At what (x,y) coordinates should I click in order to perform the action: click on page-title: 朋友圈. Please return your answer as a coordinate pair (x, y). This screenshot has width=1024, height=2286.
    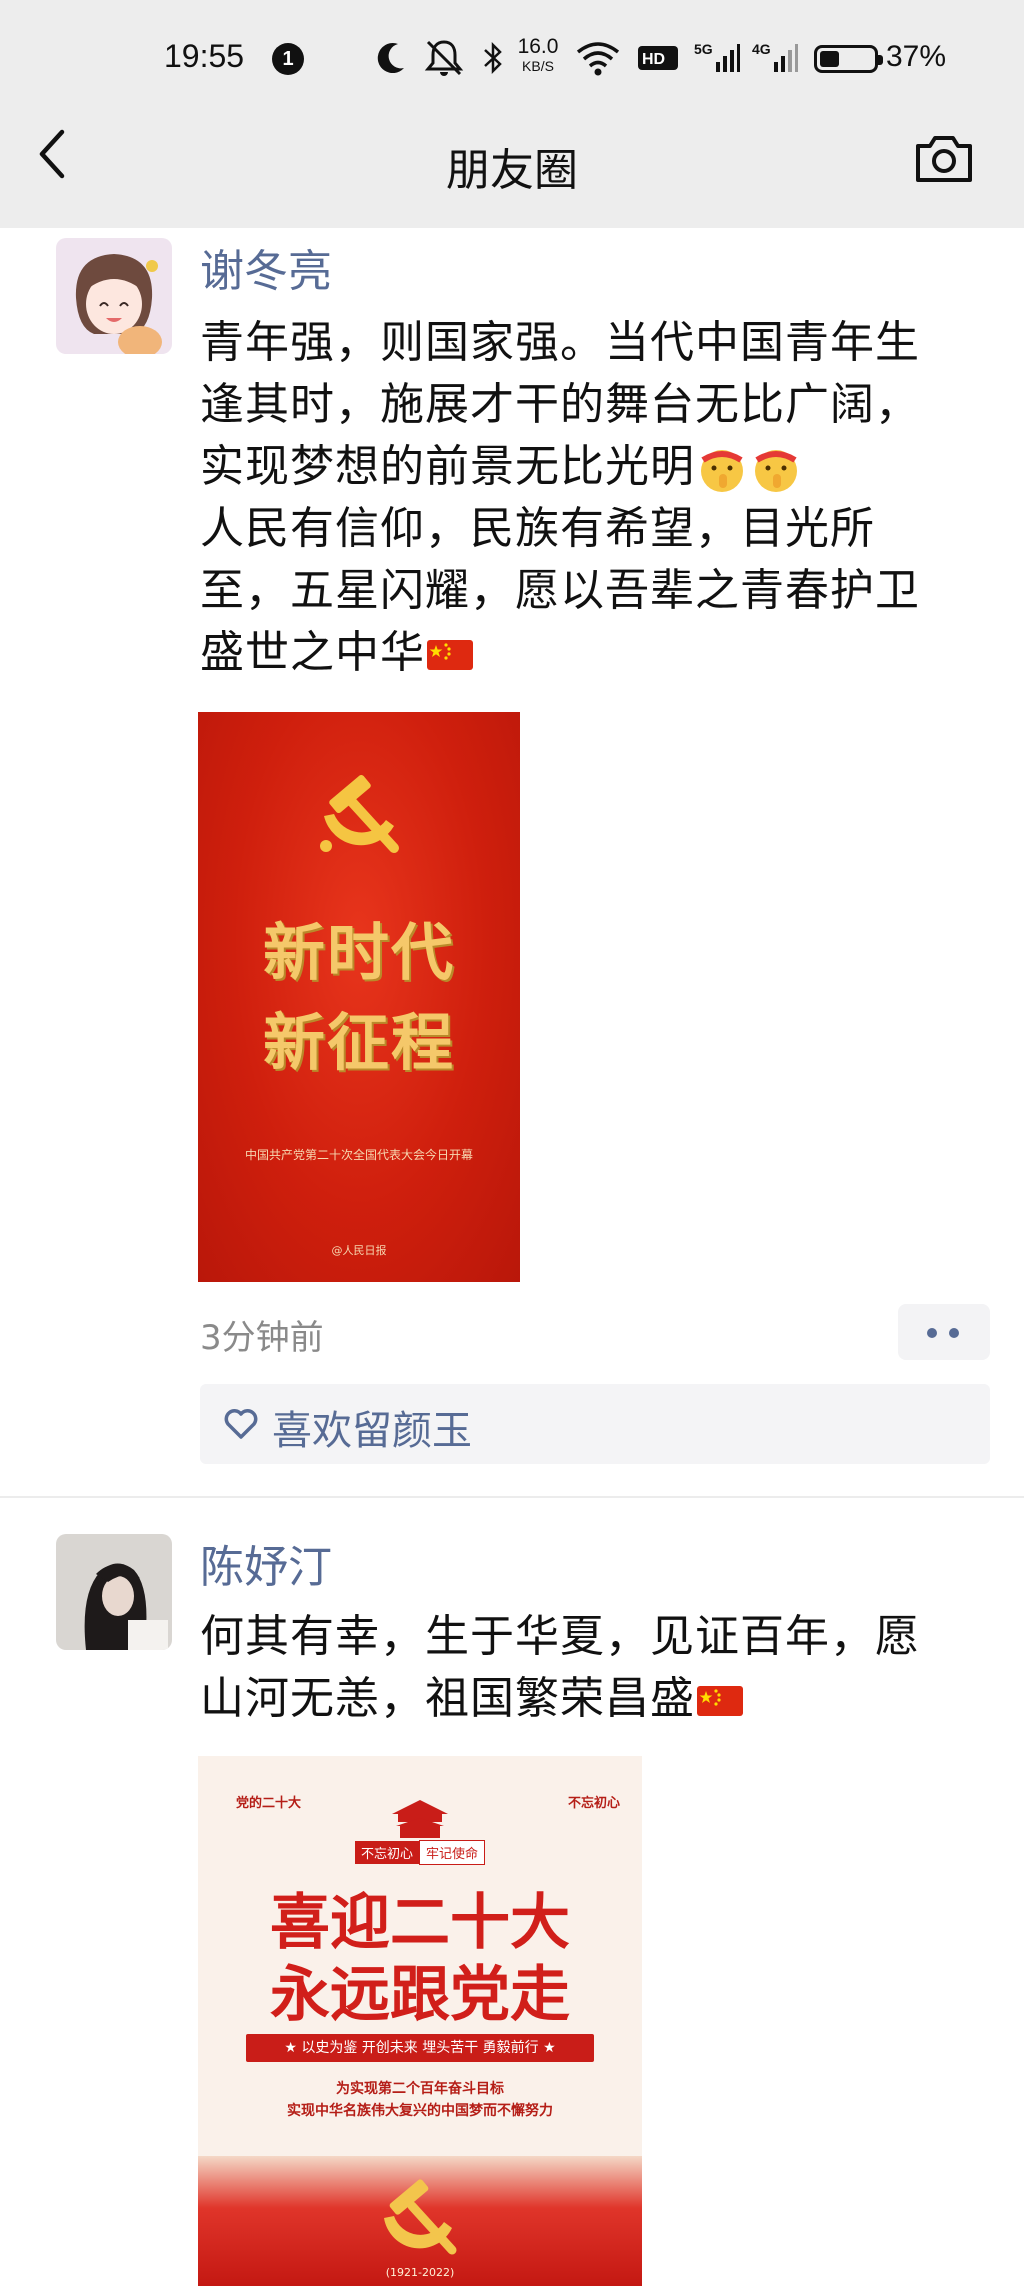
    Looking at the image, I should click on (512, 170).